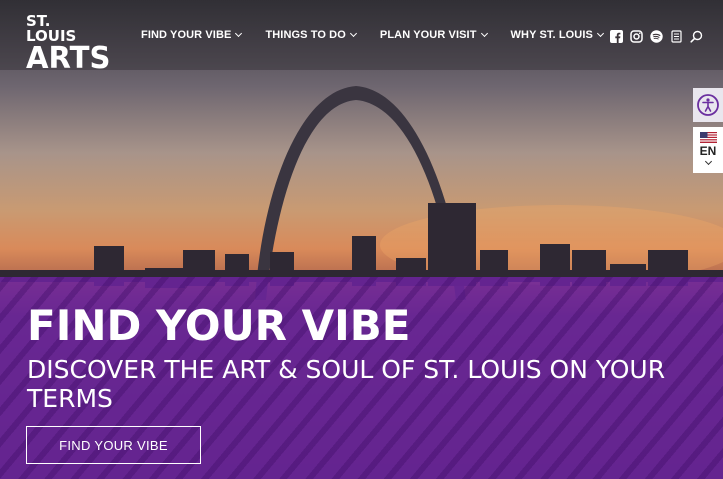 This screenshot has width=723, height=479. Describe the element at coordinates (636, 36) in the screenshot. I see `instagram-icon` at that location.